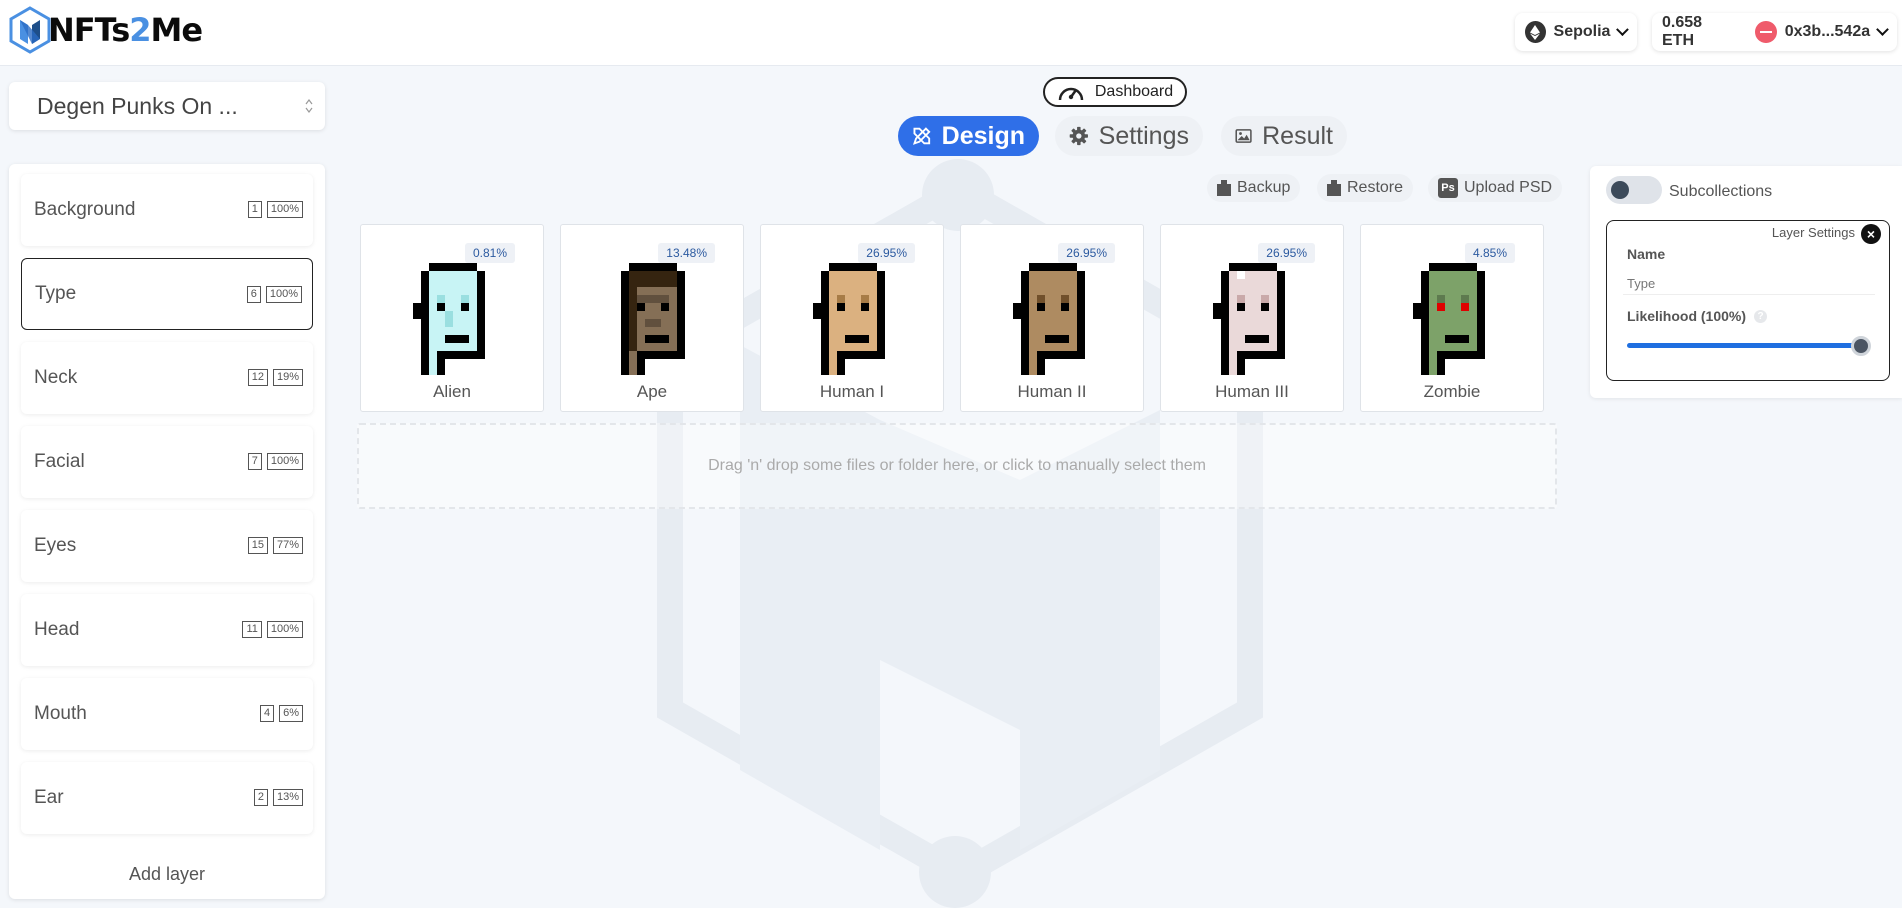  Describe the element at coordinates (489, 253) in the screenshot. I see `trait-percentage: 0.81%` at that location.